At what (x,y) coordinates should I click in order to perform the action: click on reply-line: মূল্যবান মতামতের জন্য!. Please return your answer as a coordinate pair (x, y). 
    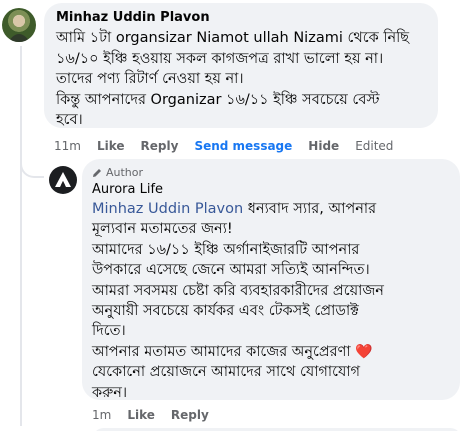
    Looking at the image, I should click on (162, 229).